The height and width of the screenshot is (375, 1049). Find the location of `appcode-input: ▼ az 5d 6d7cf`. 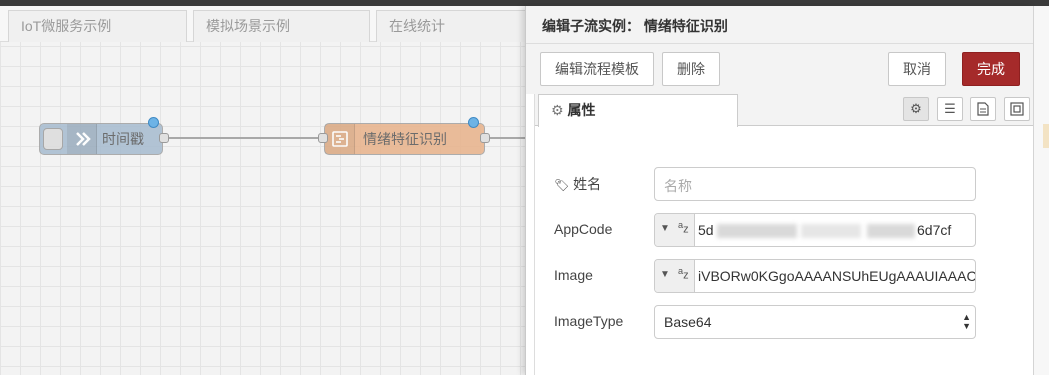

appcode-input: ▼ az 5d 6d7cf is located at coordinates (815, 230).